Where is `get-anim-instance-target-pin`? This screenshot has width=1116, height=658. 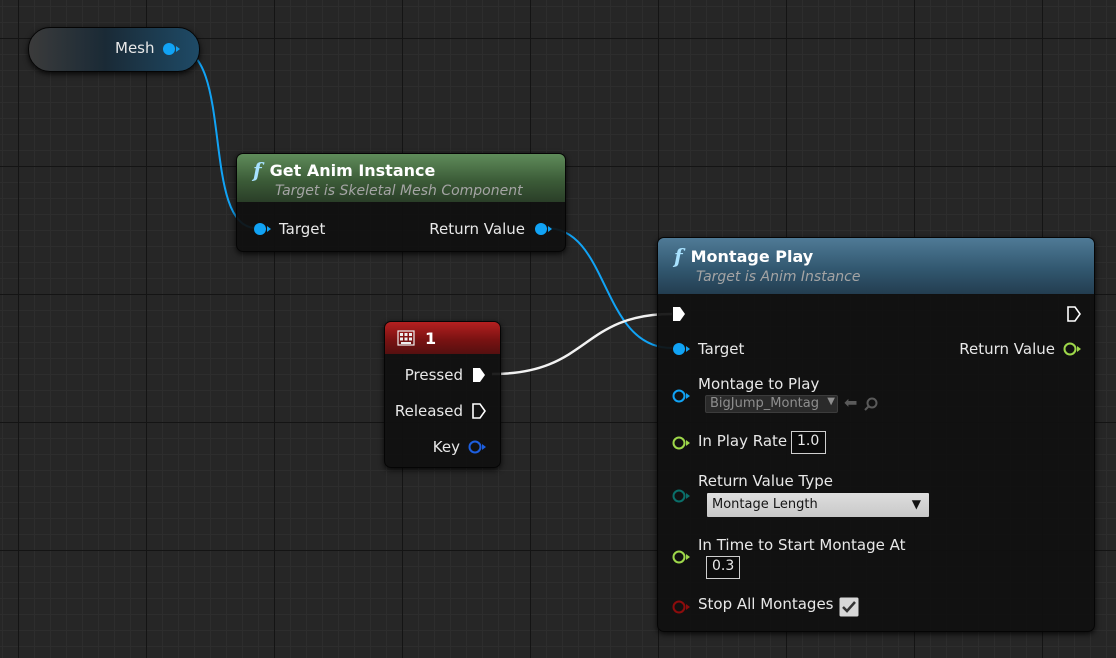
get-anim-instance-target-pin is located at coordinates (262, 229).